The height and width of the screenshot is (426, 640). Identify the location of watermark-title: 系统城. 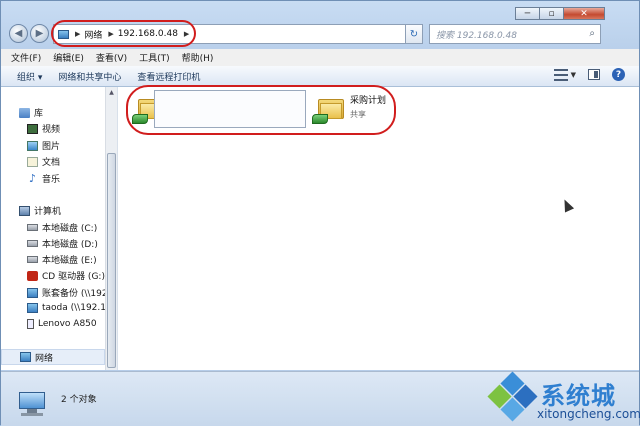
(578, 396).